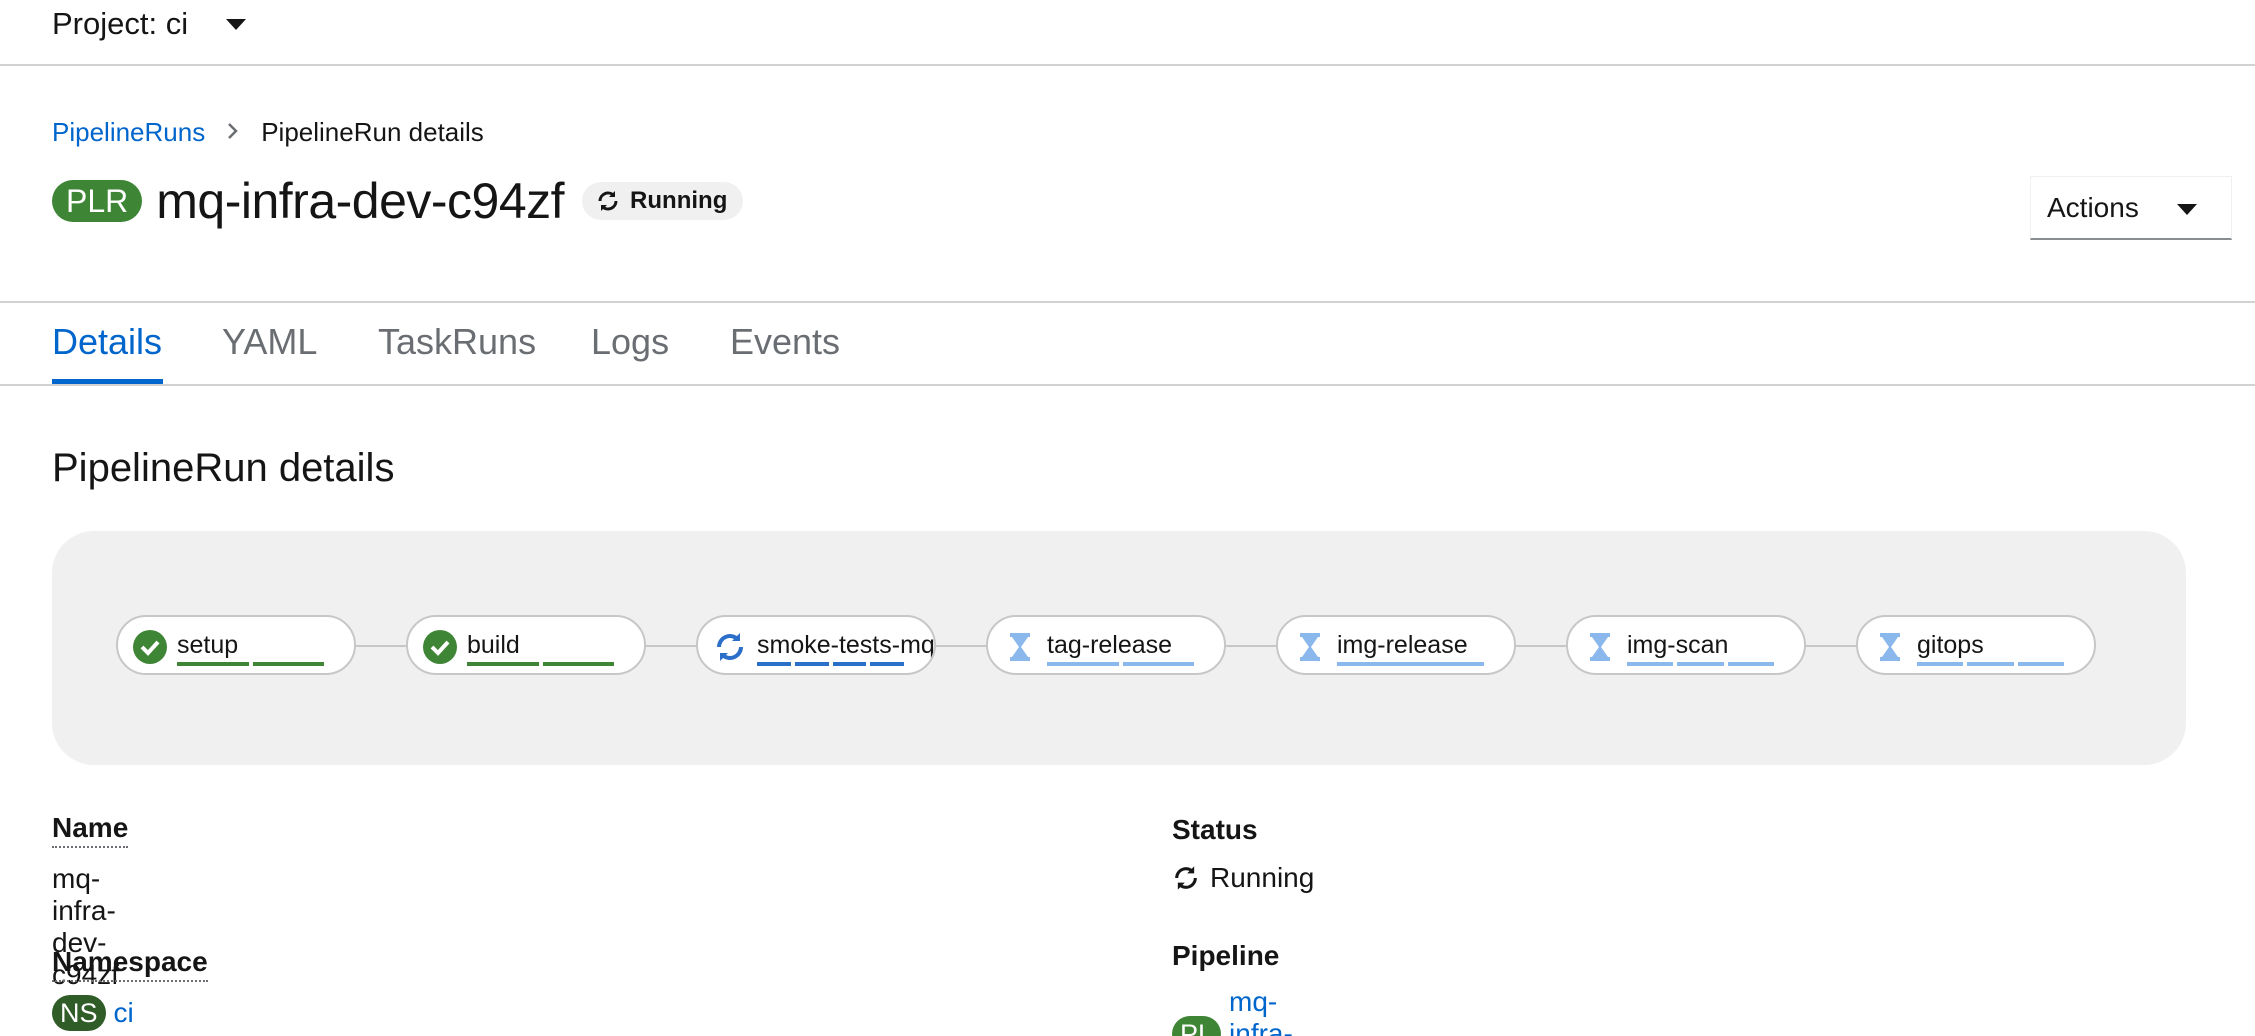 The width and height of the screenshot is (2255, 1036). Describe the element at coordinates (208, 645) in the screenshot. I see `pipeline-task-label: setup` at that location.